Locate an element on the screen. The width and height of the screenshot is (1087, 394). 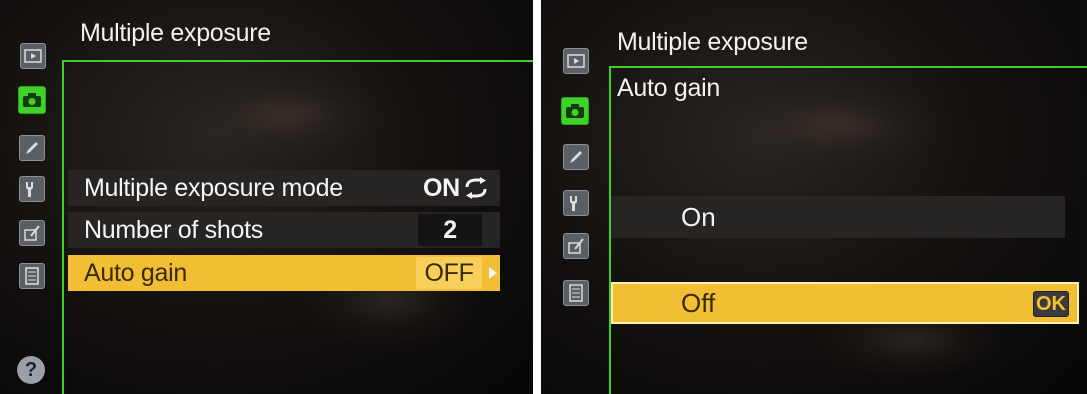
menu-row-auto-gain: Auto gain OFF is located at coordinates (284, 273).